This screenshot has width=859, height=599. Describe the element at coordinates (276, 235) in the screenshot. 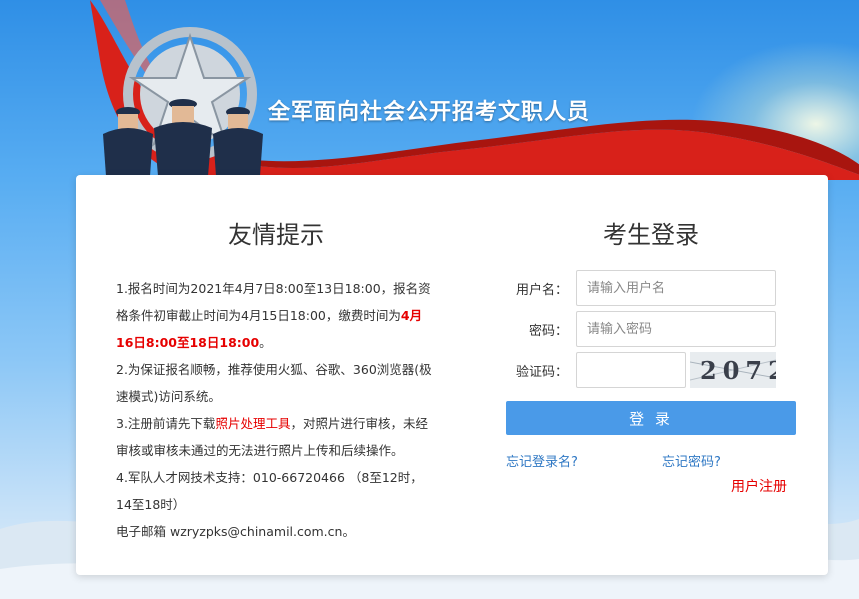

I see `tips-title: 友情提示` at that location.